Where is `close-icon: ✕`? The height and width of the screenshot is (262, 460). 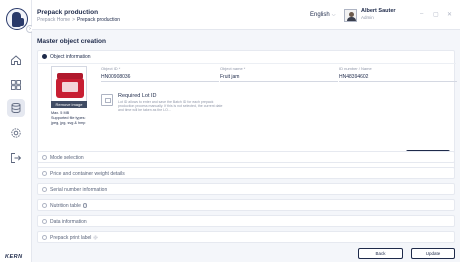 close-icon: ✕ is located at coordinates (449, 14).